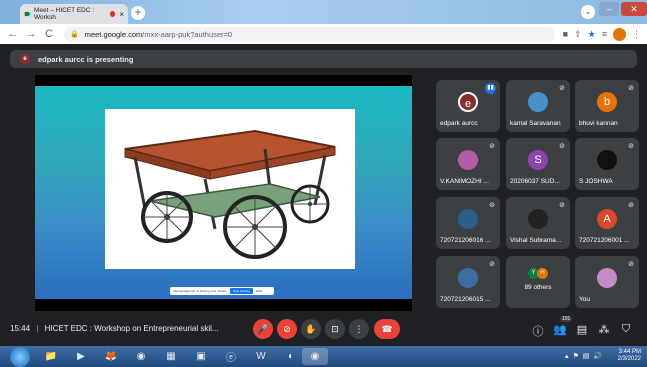  What do you see at coordinates (607, 106) in the screenshot?
I see `participant-tile: b ⊘ bhuvi kannan` at bounding box center [607, 106].